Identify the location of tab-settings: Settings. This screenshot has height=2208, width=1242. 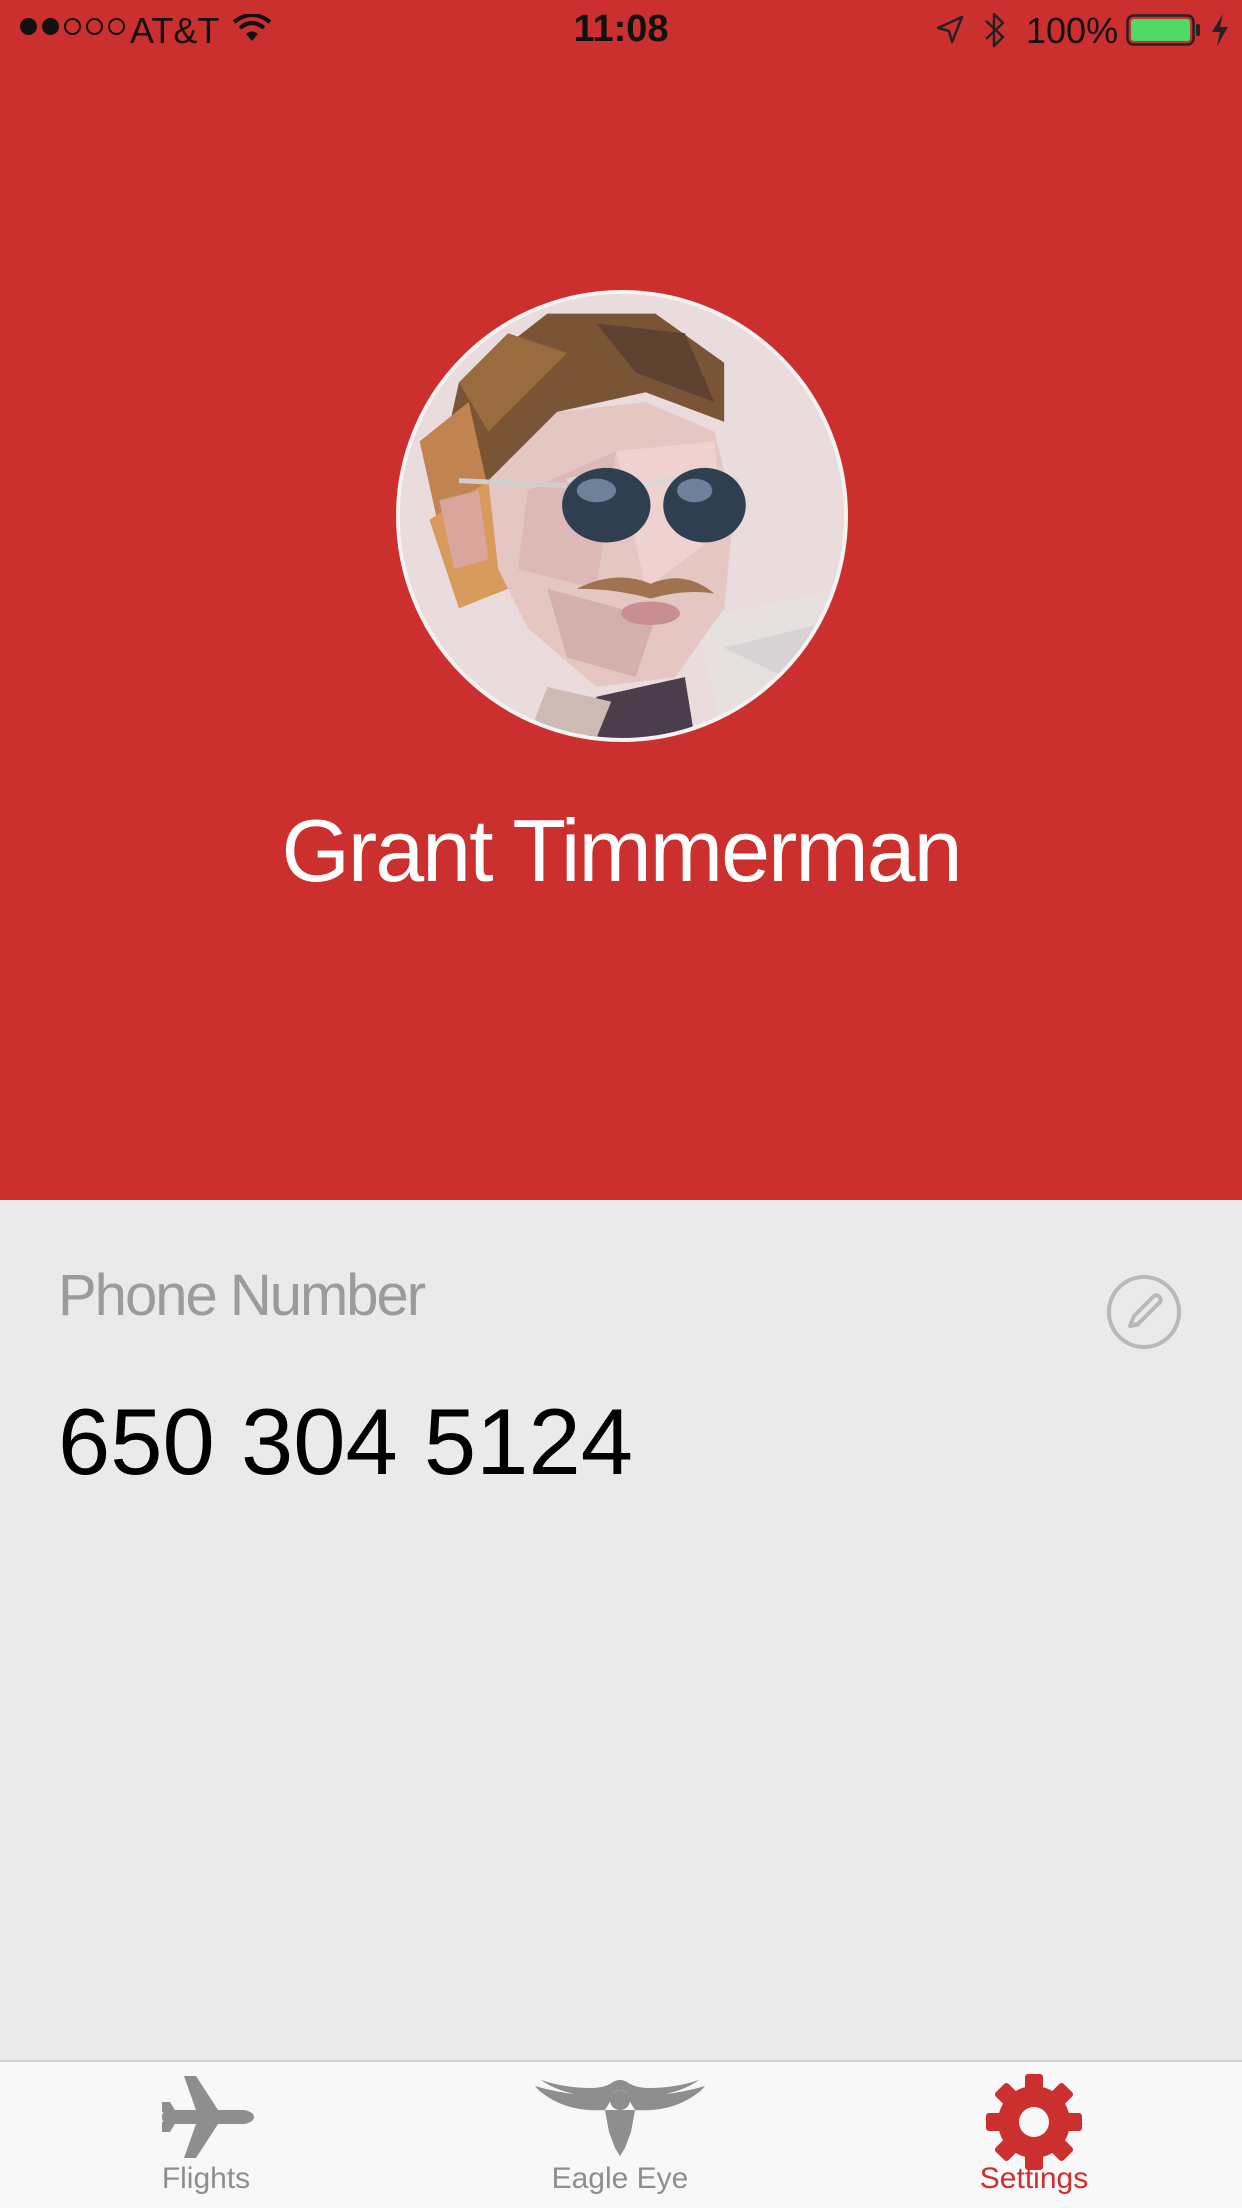
(1034, 2135).